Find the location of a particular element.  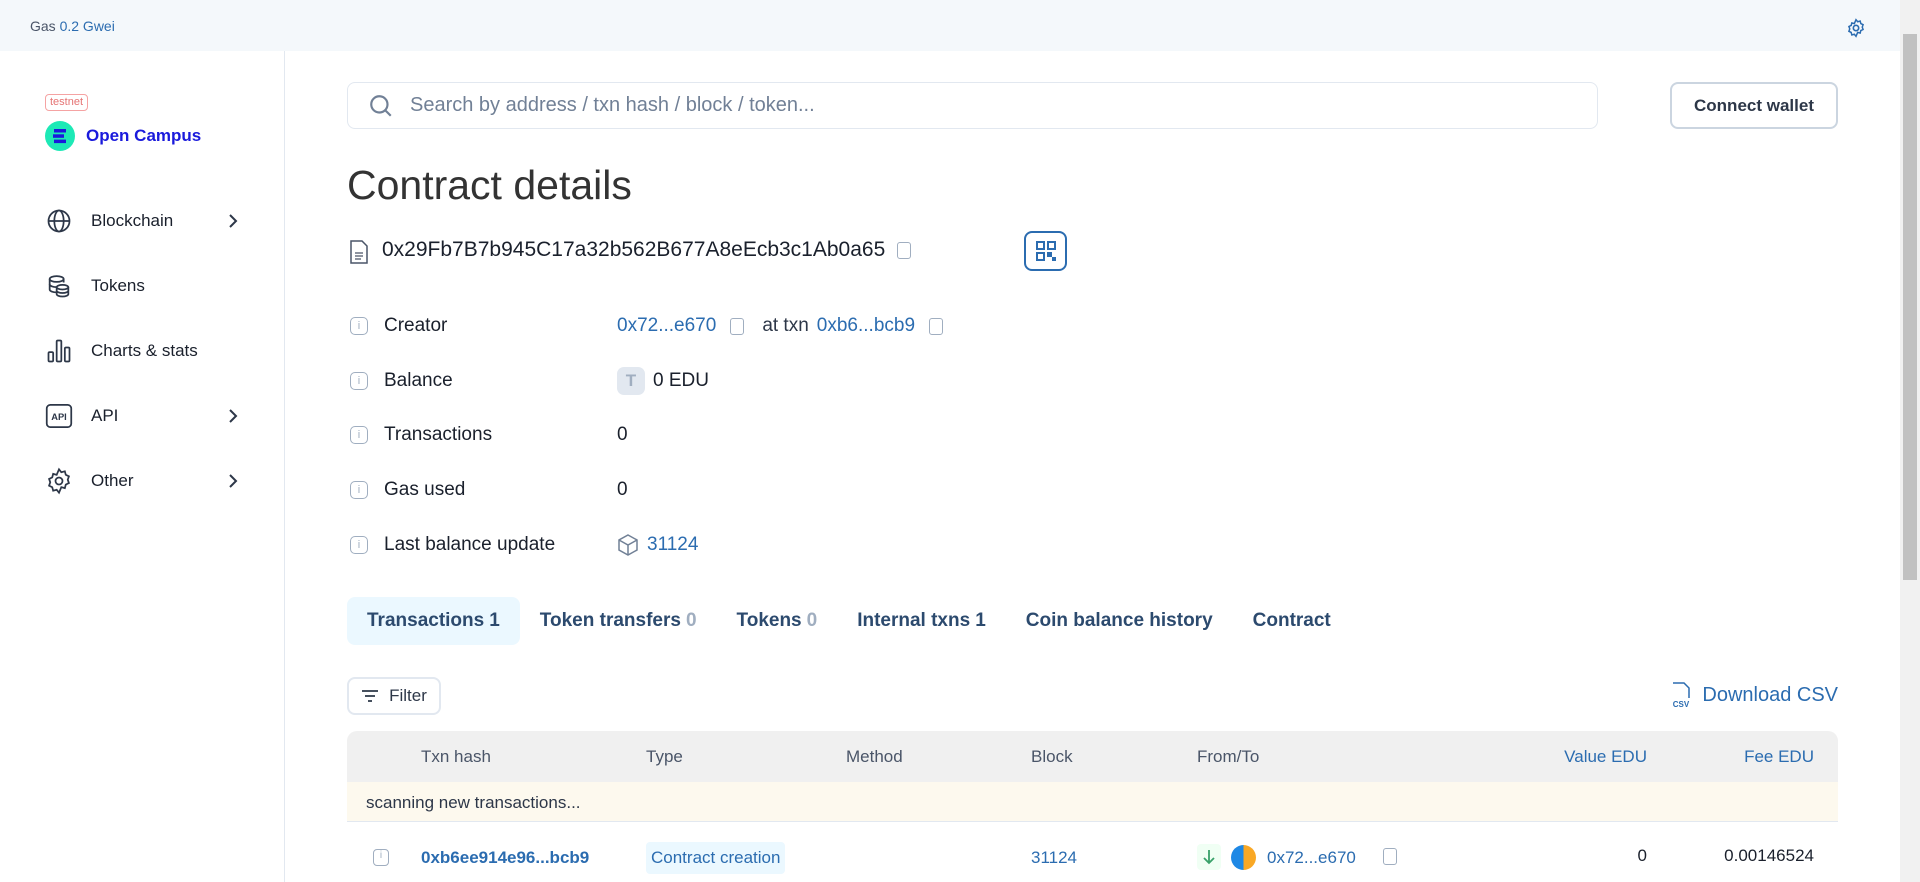

csv-file-icon: CSV is located at coordinates (1681, 695).